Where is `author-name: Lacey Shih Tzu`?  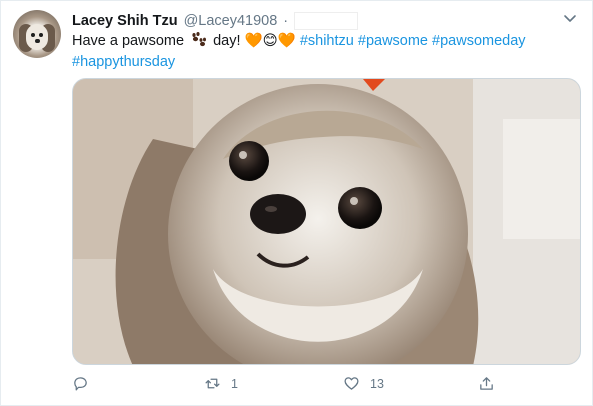
author-name: Lacey Shih Tzu is located at coordinates (125, 21).